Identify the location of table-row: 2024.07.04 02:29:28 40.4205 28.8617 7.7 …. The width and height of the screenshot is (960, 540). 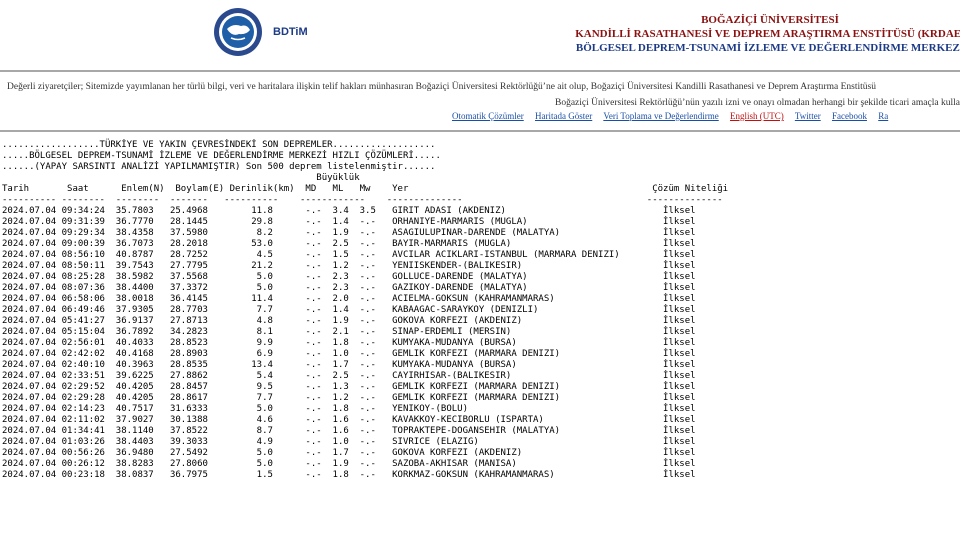
(349, 398).